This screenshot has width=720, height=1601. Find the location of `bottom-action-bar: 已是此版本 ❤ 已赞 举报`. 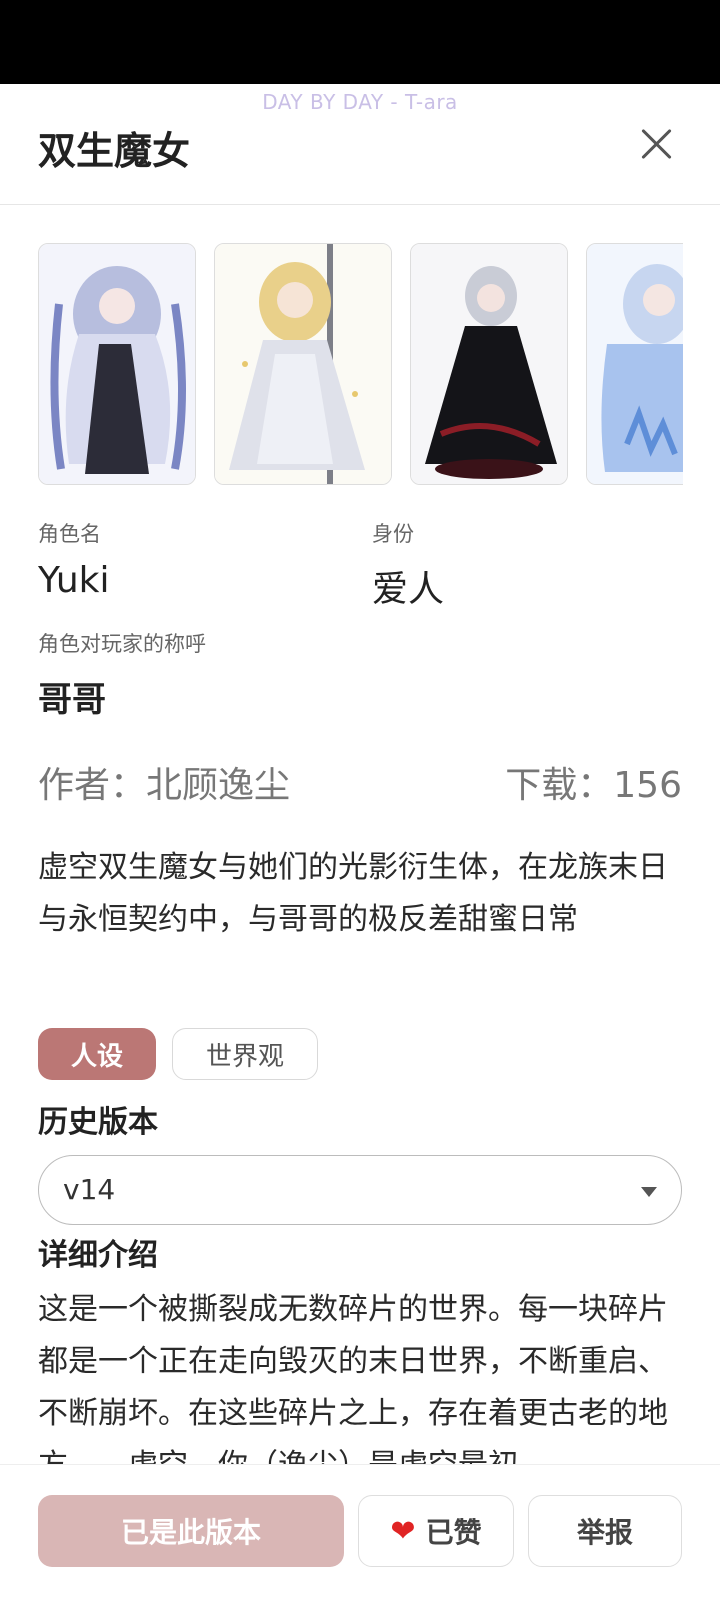

bottom-action-bar: 已是此版本 ❤ 已赞 举报 is located at coordinates (360, 1532).